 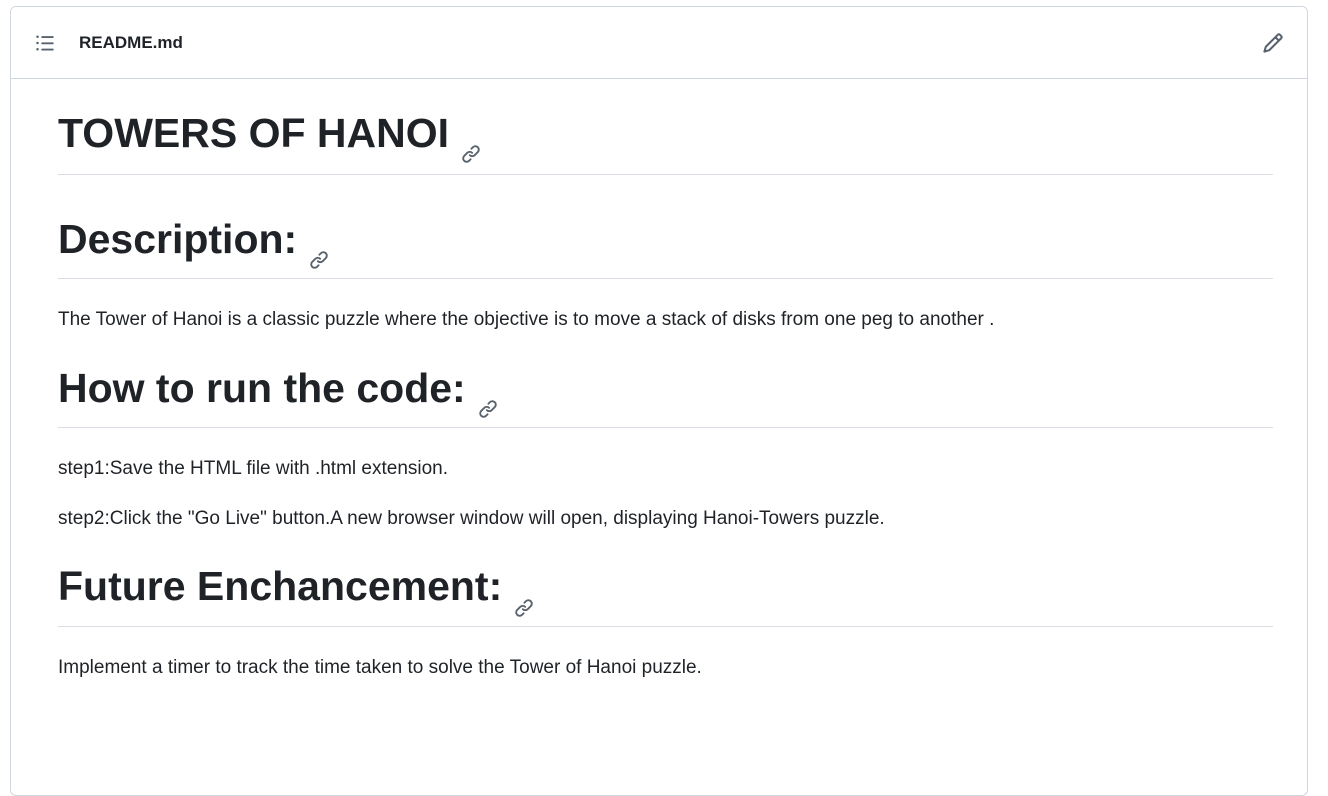 I want to click on section-heading-how-to-run: How to run the code:, so click(x=665, y=381).